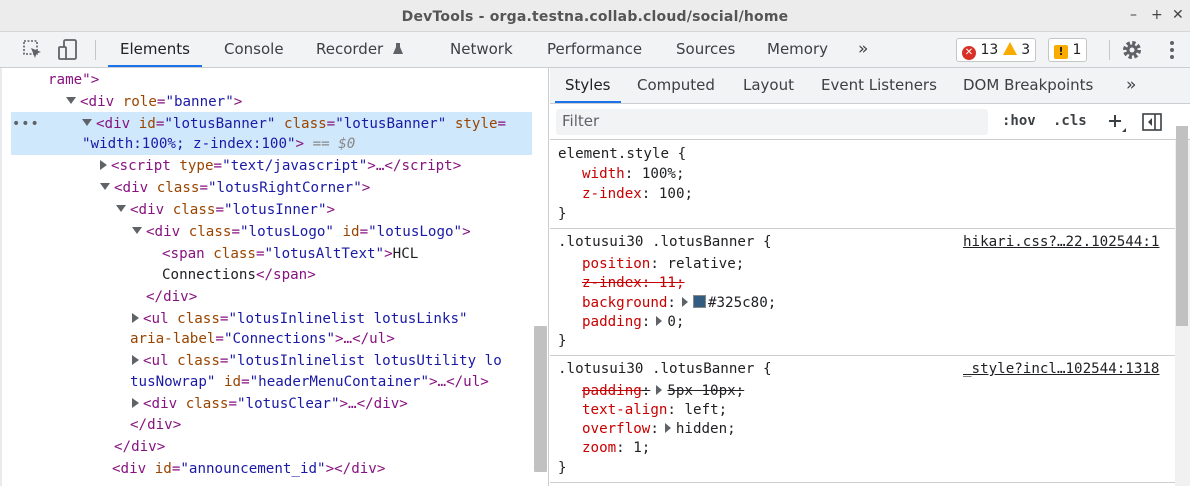 The width and height of the screenshot is (1190, 486). What do you see at coordinates (360, 49) in the screenshot?
I see `tab-recorder: Recorder` at bounding box center [360, 49].